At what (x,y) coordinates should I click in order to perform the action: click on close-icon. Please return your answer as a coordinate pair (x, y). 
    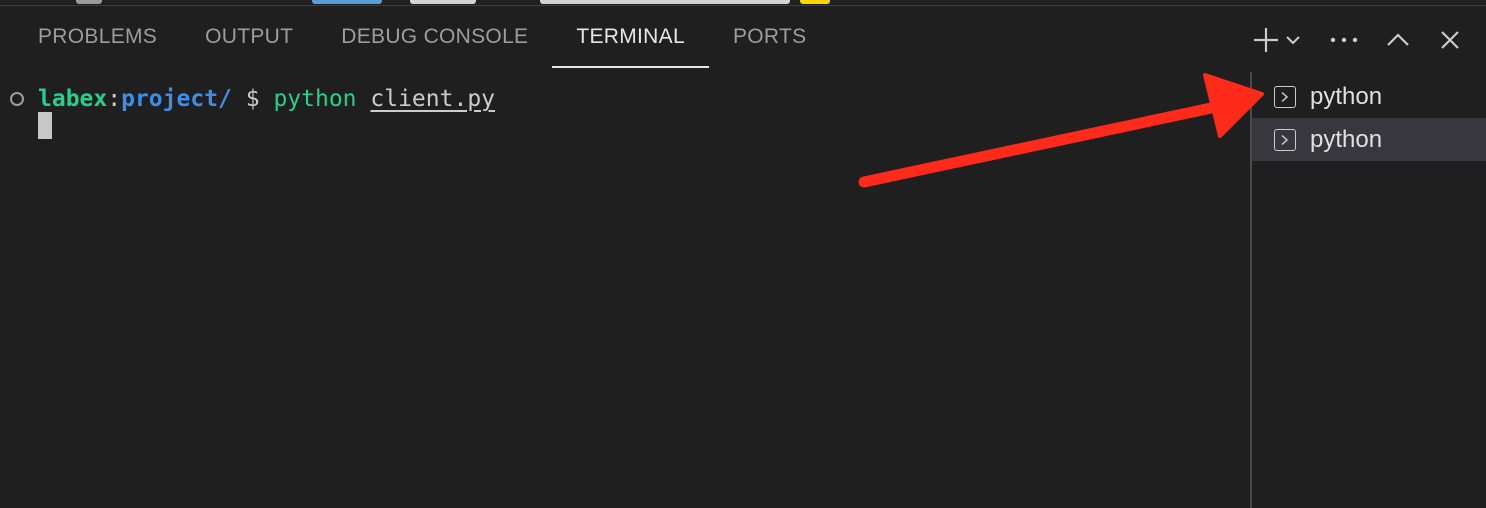
    Looking at the image, I should click on (1450, 40).